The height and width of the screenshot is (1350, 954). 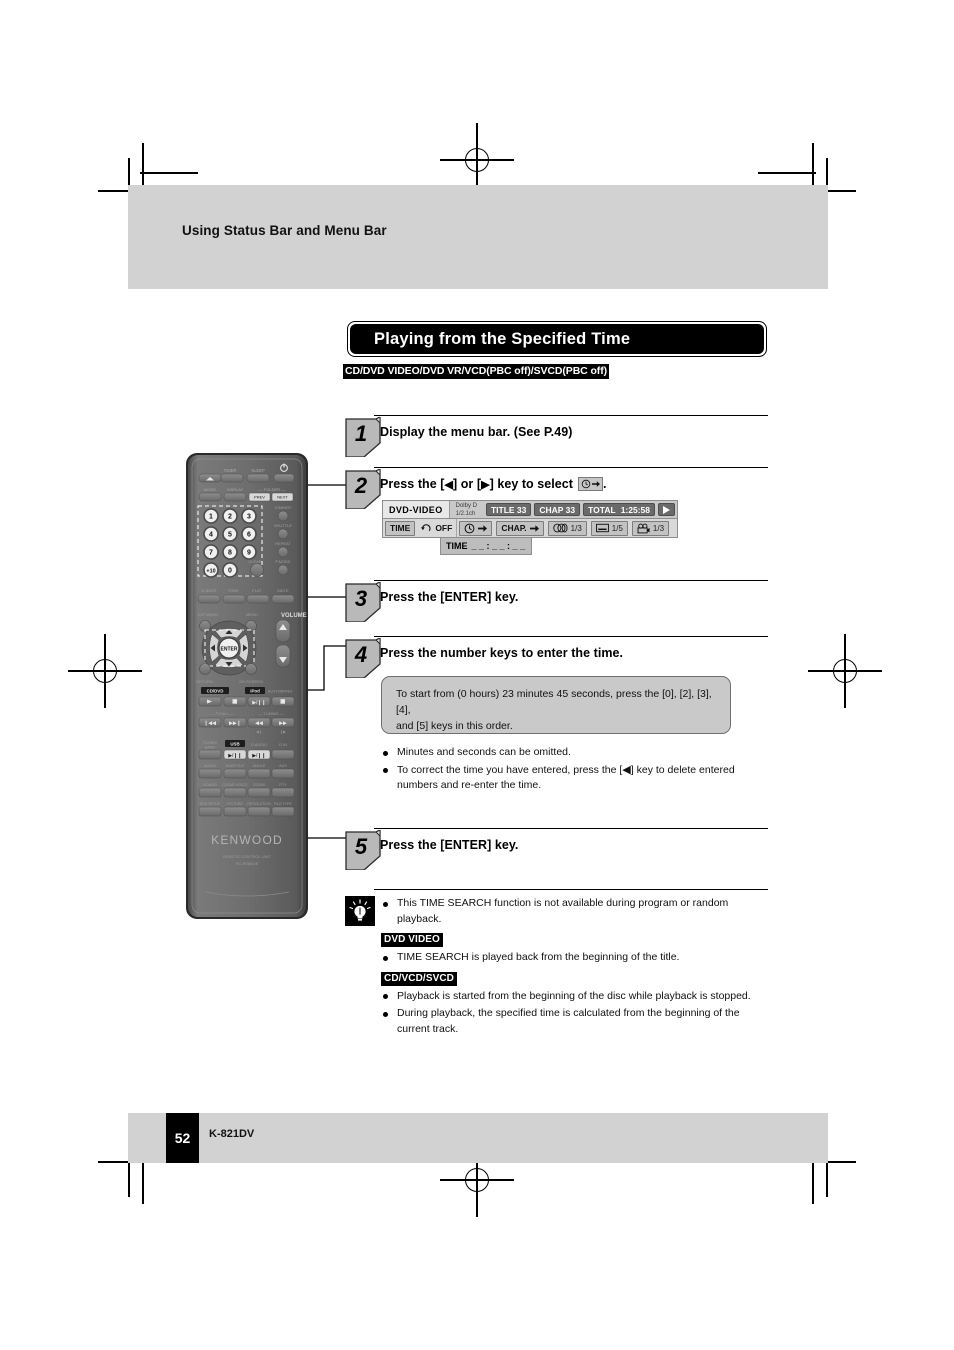 What do you see at coordinates (416, 509) in the screenshot?
I see `disc-type-label: DVD-VIDEO` at bounding box center [416, 509].